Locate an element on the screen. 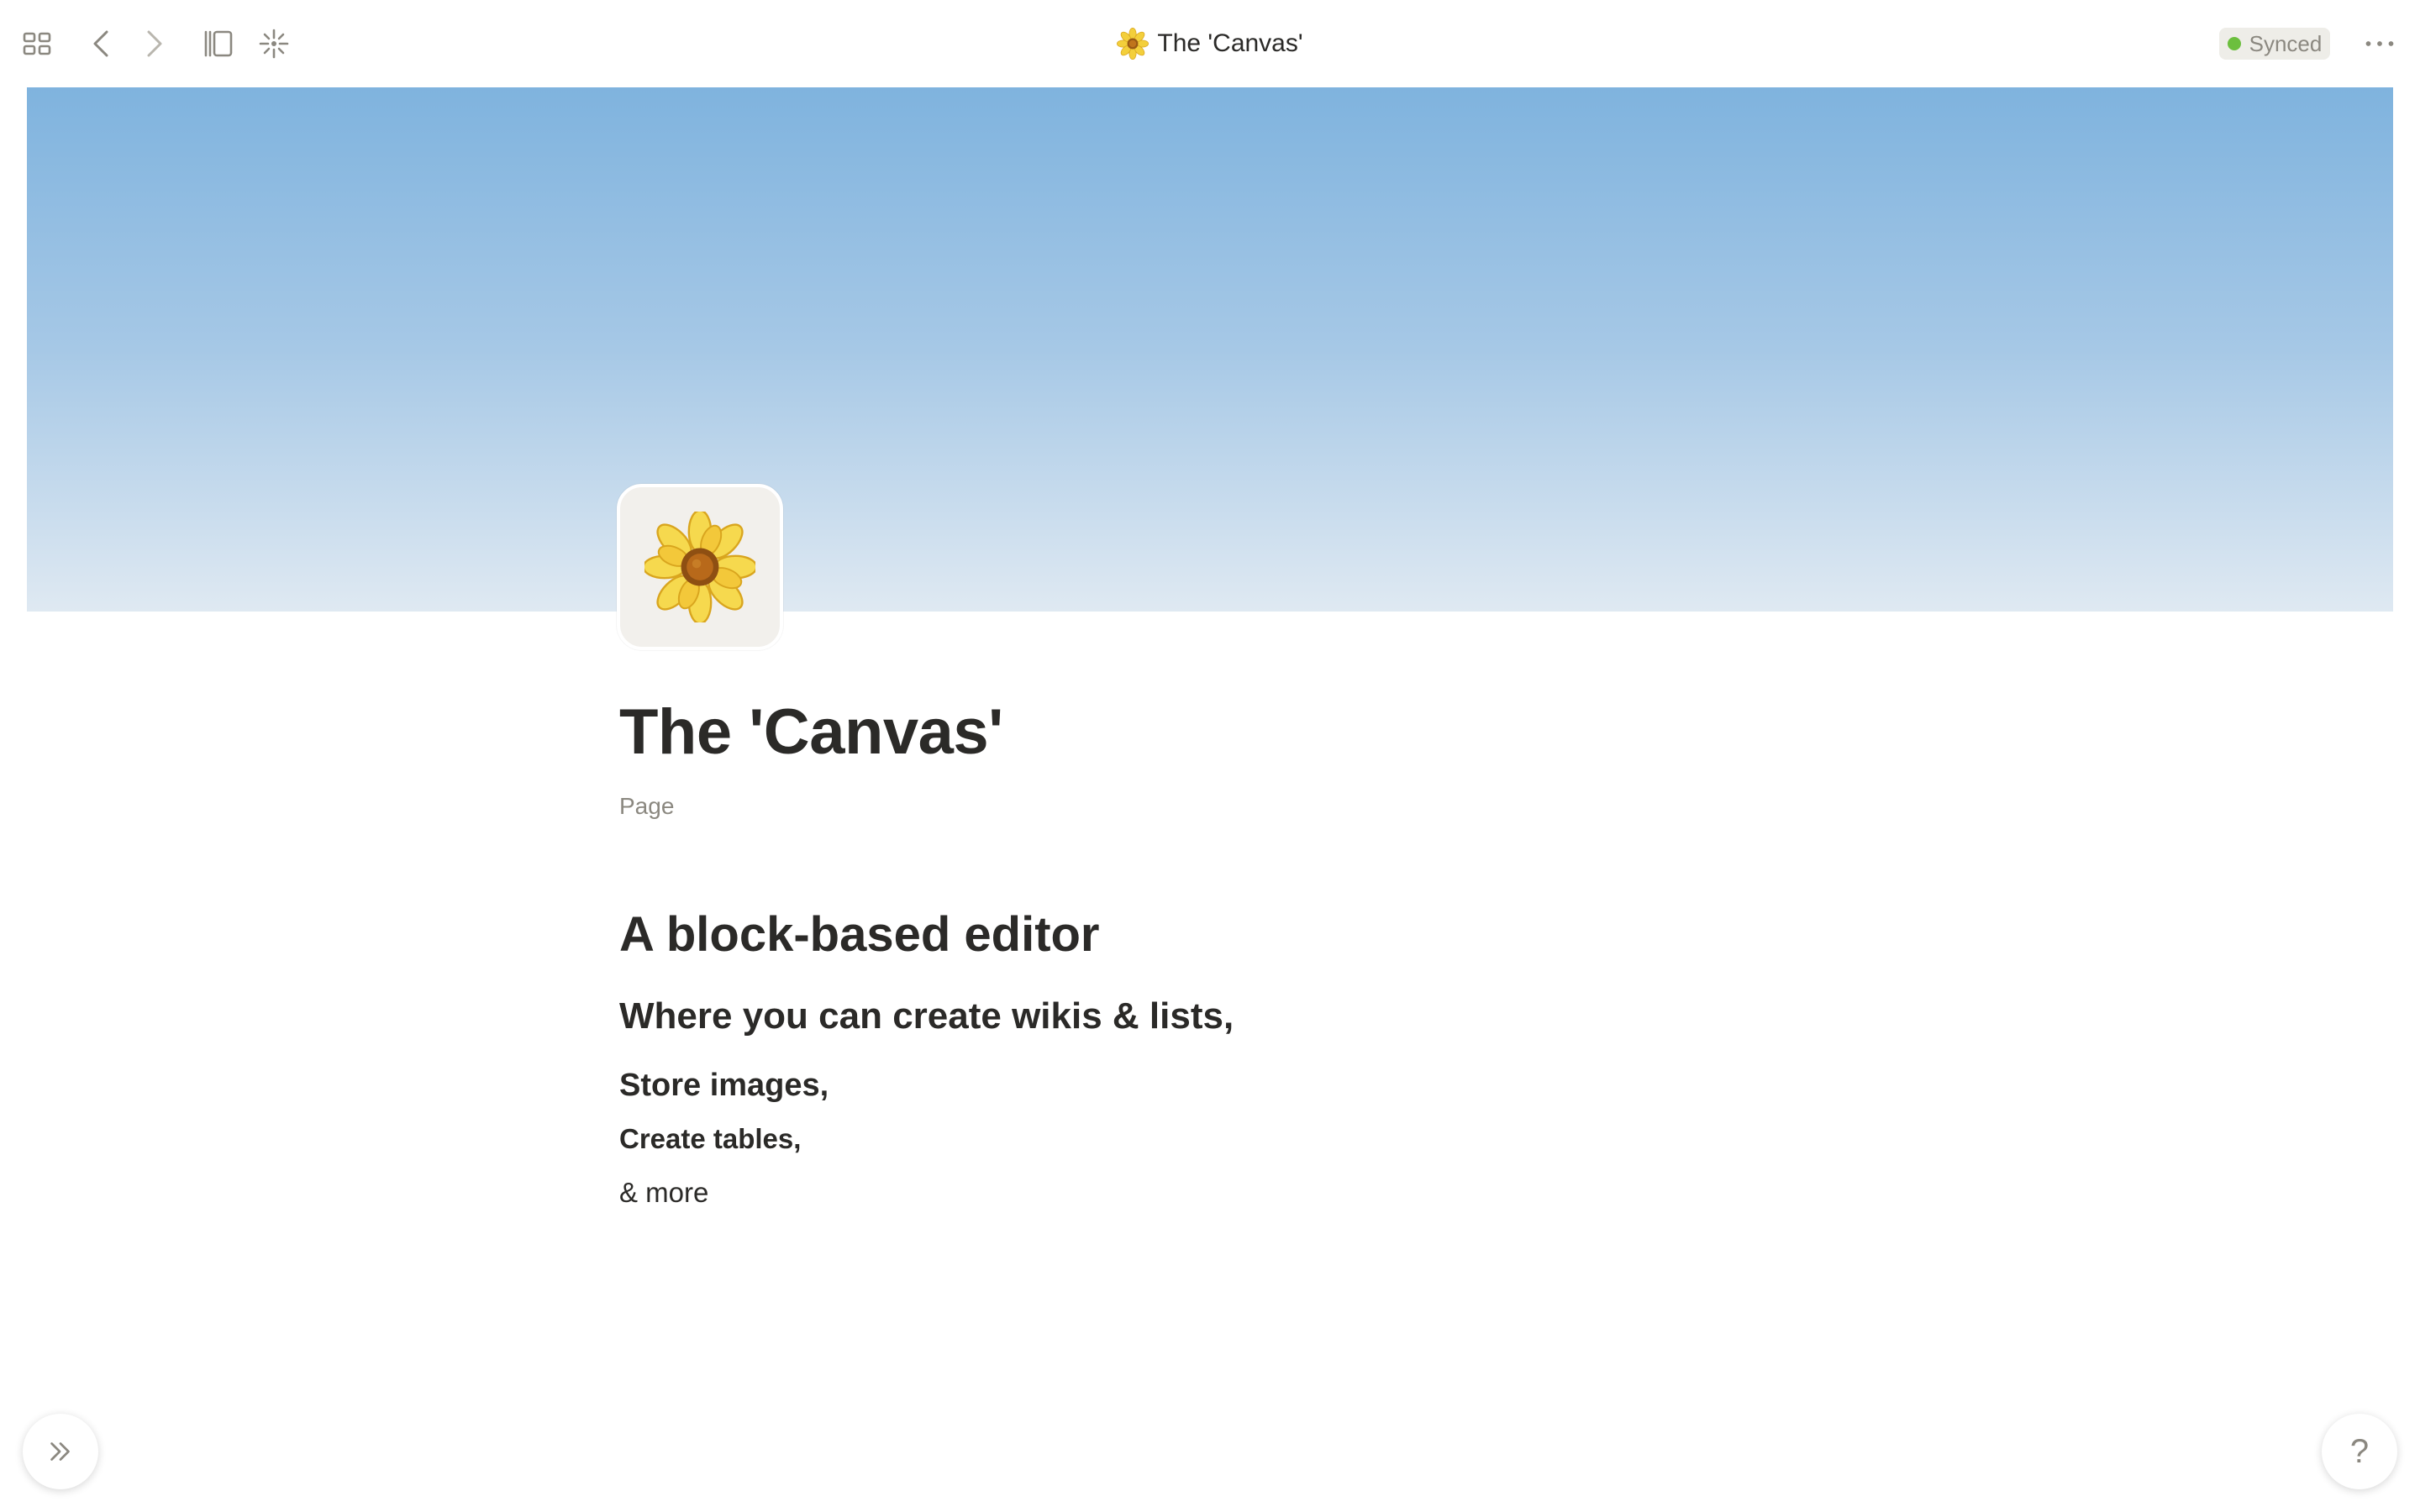  heading-block-1: A block-based editor is located at coordinates (1207, 935).